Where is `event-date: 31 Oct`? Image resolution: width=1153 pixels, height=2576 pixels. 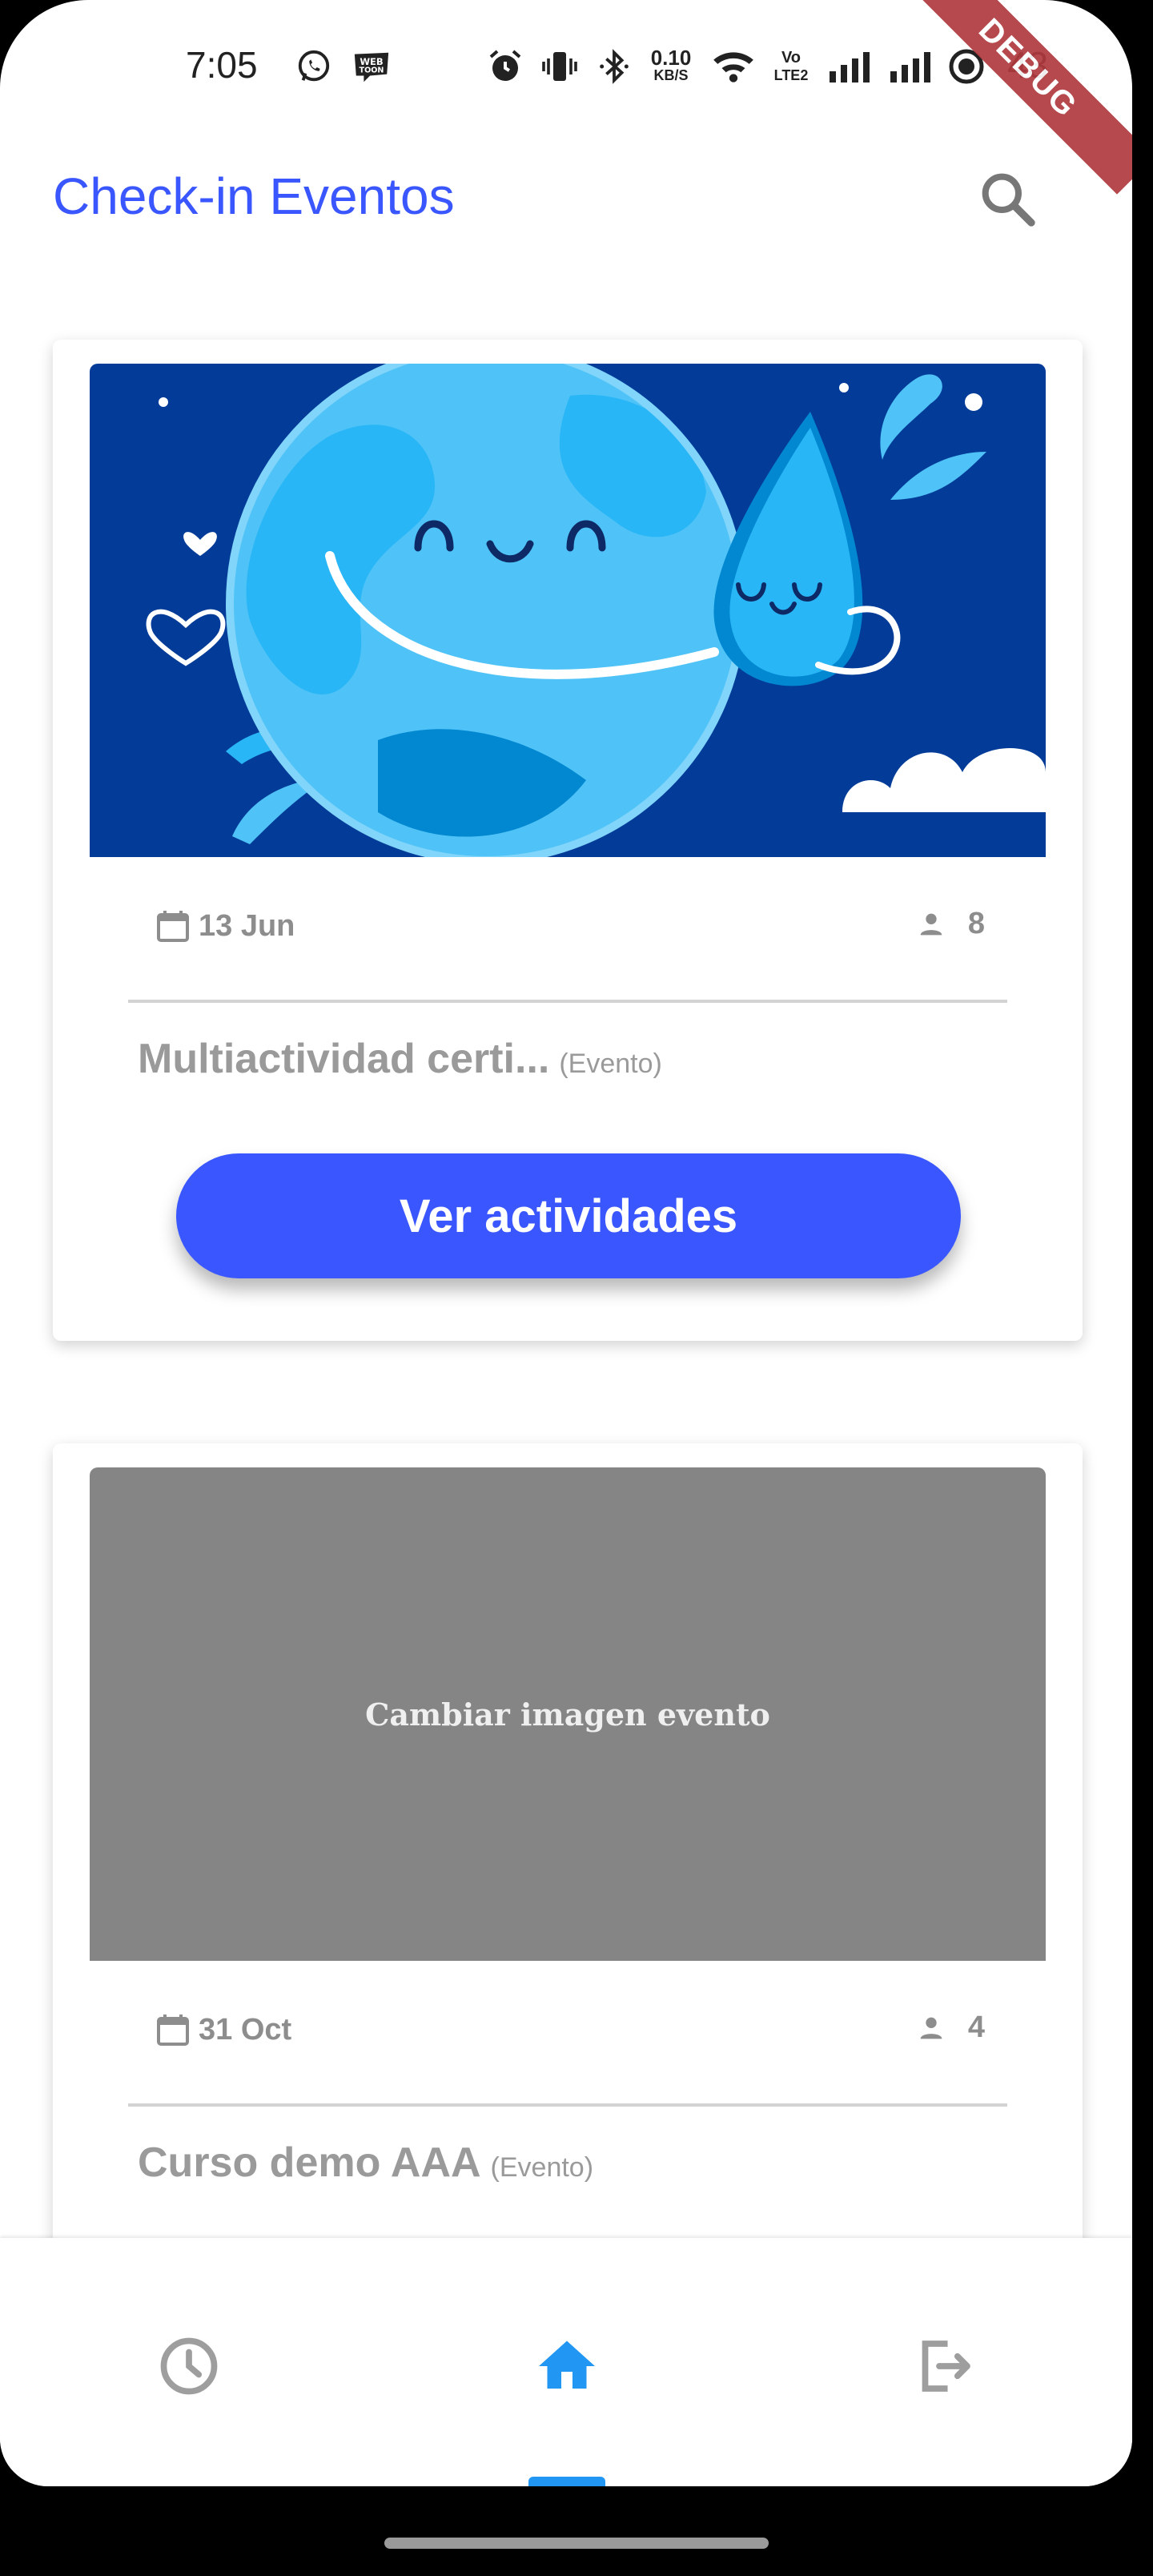
event-date: 31 Oct is located at coordinates (223, 2029).